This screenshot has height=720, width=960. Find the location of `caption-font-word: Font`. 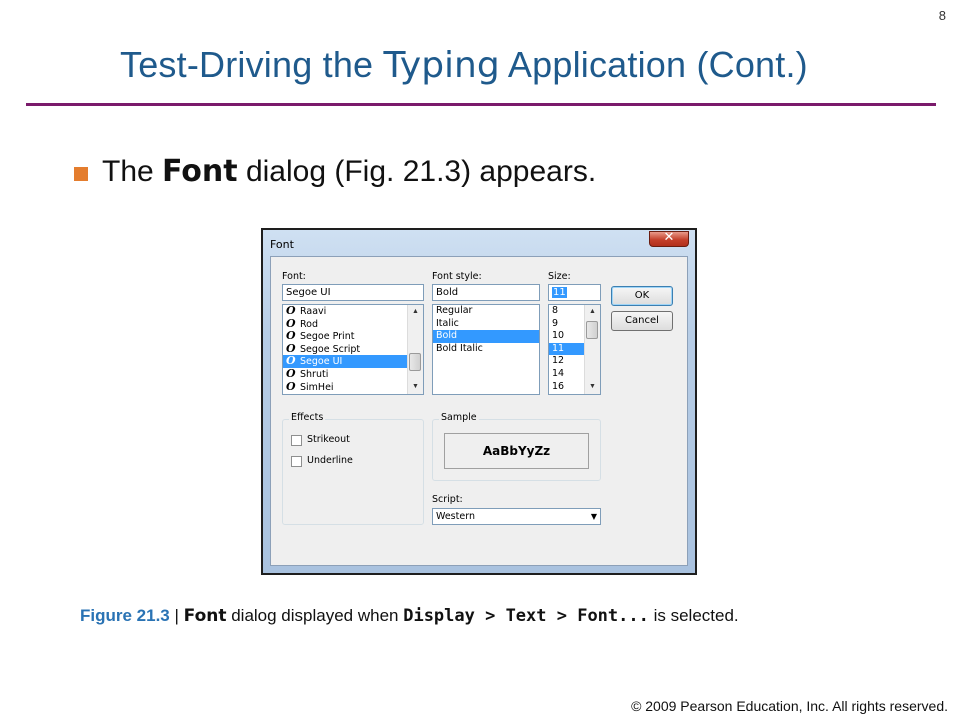

caption-font-word: Font is located at coordinates (205, 616).